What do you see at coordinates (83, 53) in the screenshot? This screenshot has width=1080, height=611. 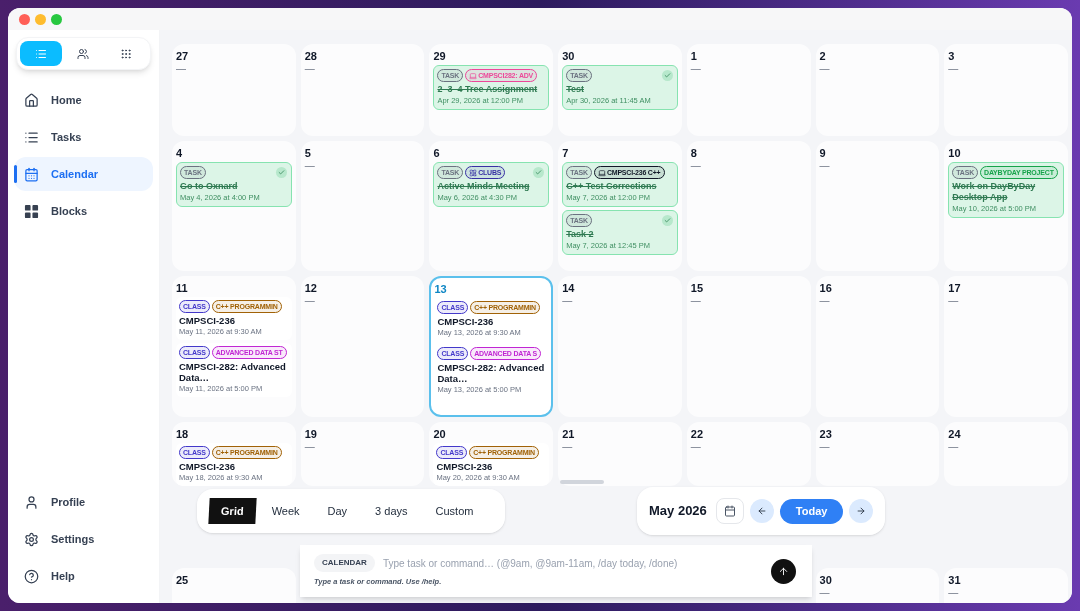 I see `people-icon` at bounding box center [83, 53].